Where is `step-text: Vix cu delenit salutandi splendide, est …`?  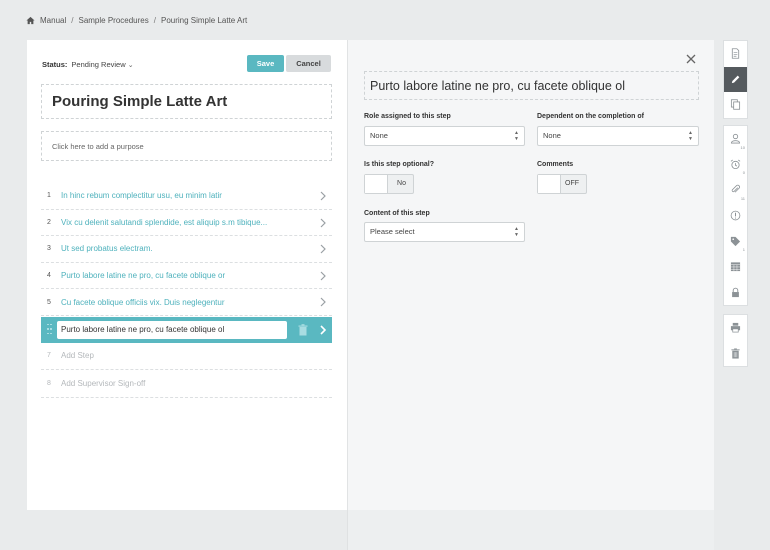
step-text: Vix cu delenit salutandi splendide, est … is located at coordinates (164, 222).